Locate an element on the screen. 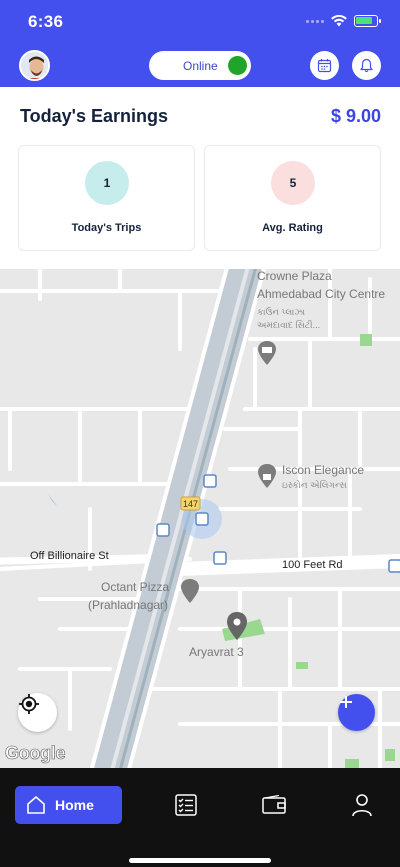 This screenshot has width=400, height=867. app-header: 6:36 Online is located at coordinates (200, 43).